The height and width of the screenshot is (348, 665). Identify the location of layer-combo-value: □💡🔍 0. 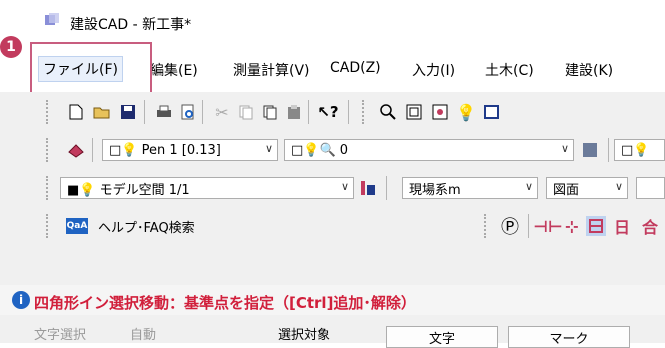
(320, 150).